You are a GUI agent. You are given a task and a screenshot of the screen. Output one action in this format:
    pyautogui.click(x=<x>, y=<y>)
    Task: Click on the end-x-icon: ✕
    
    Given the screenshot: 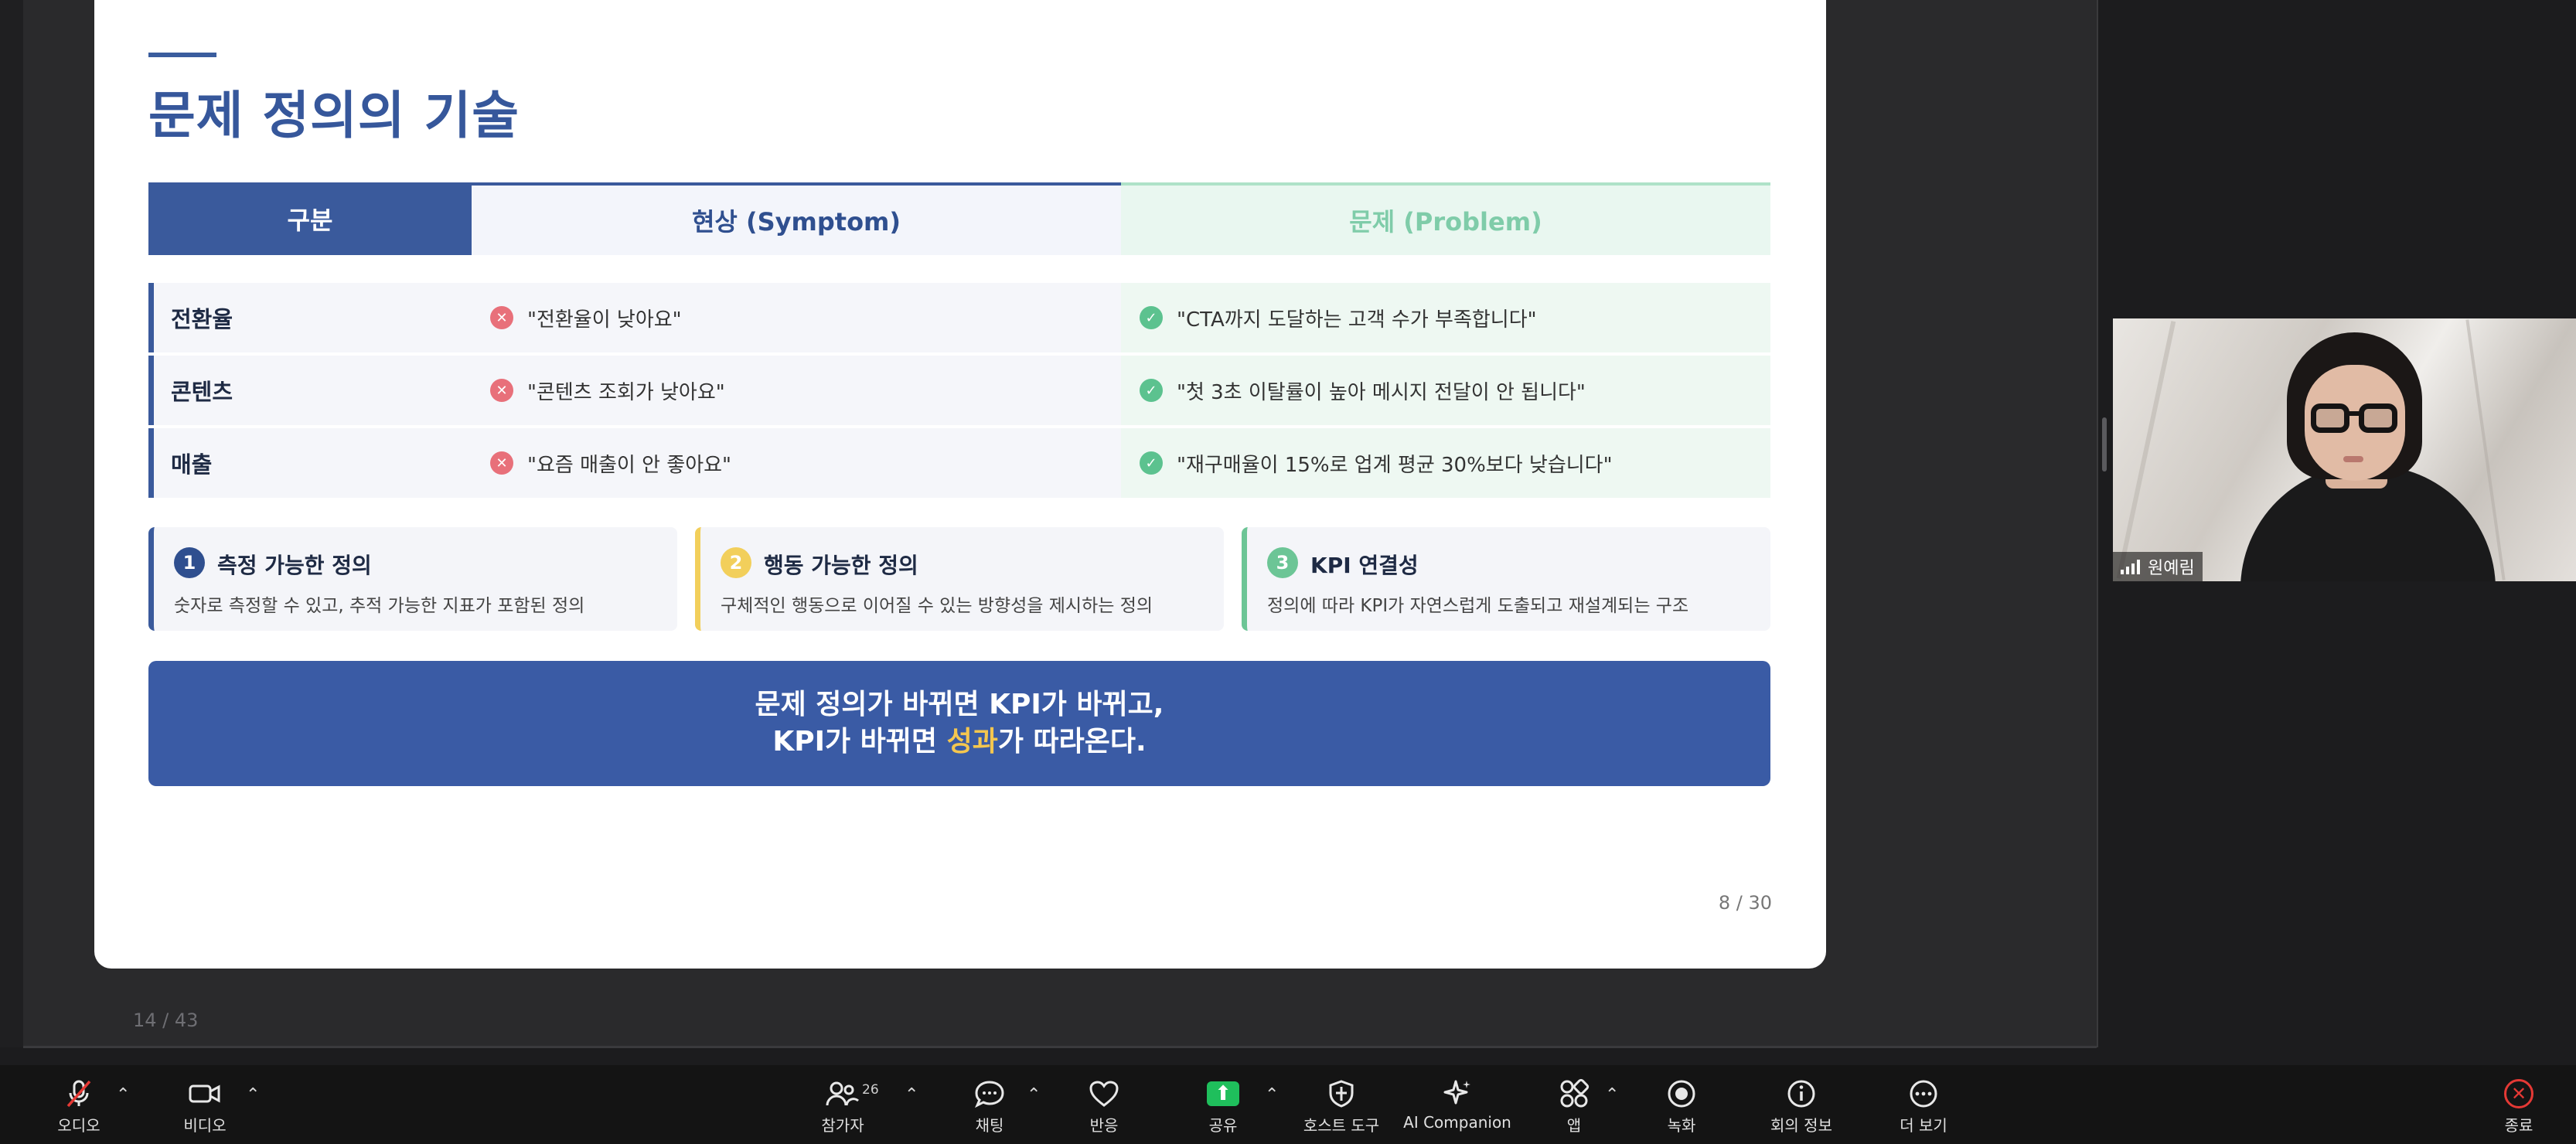 What is the action you would take?
    pyautogui.click(x=2518, y=1094)
    